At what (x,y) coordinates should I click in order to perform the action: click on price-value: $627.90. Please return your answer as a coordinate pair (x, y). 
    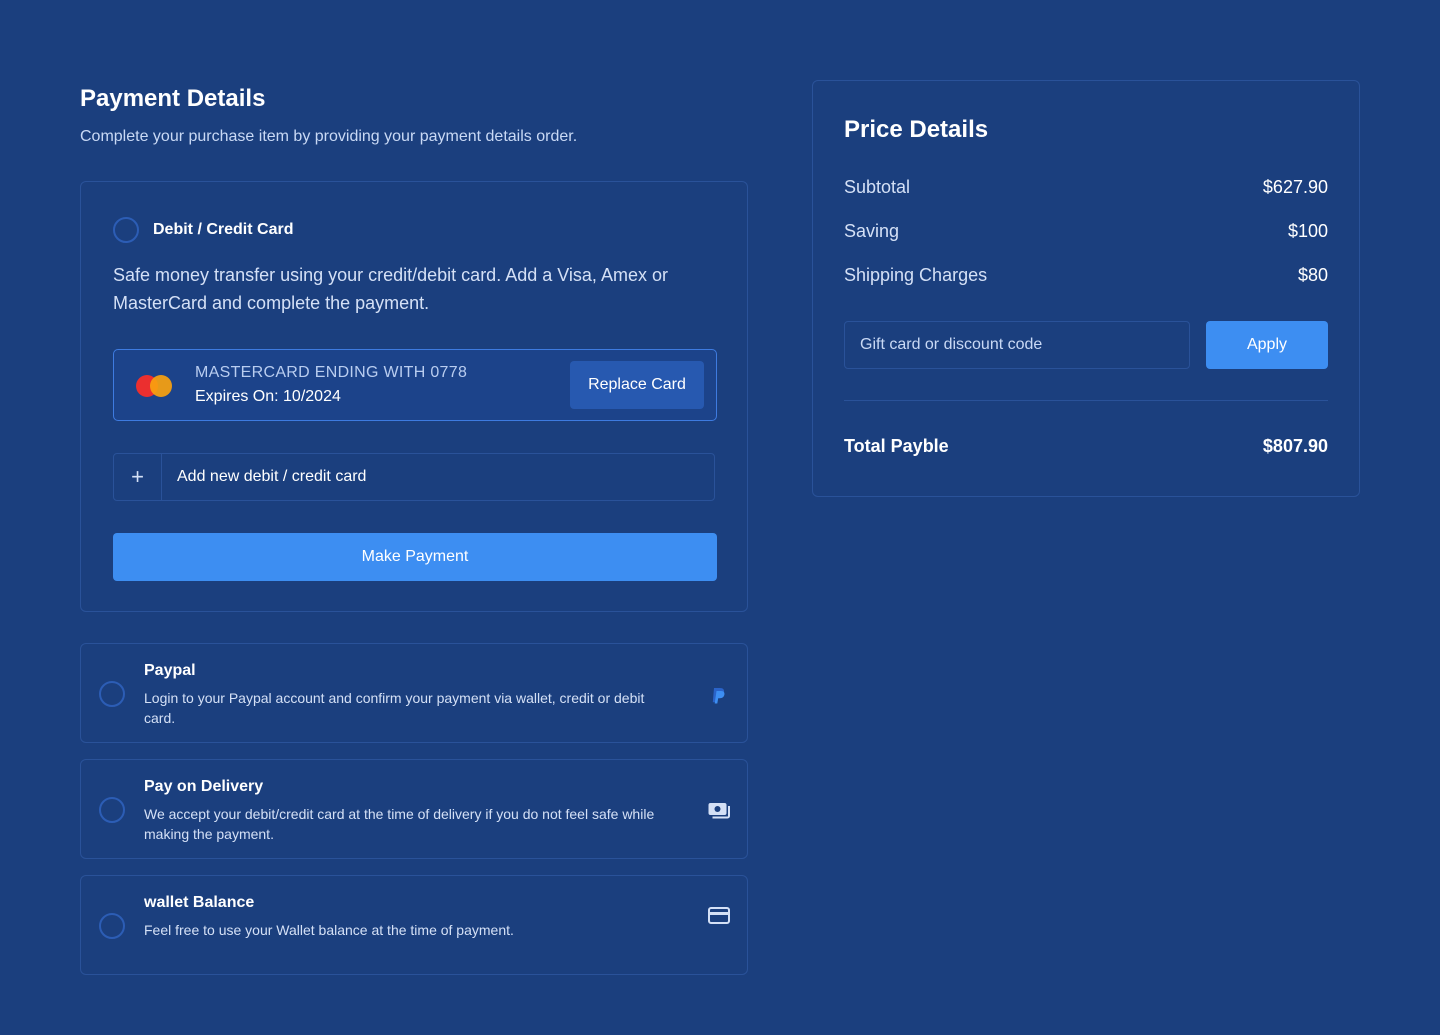
    Looking at the image, I should click on (1295, 186).